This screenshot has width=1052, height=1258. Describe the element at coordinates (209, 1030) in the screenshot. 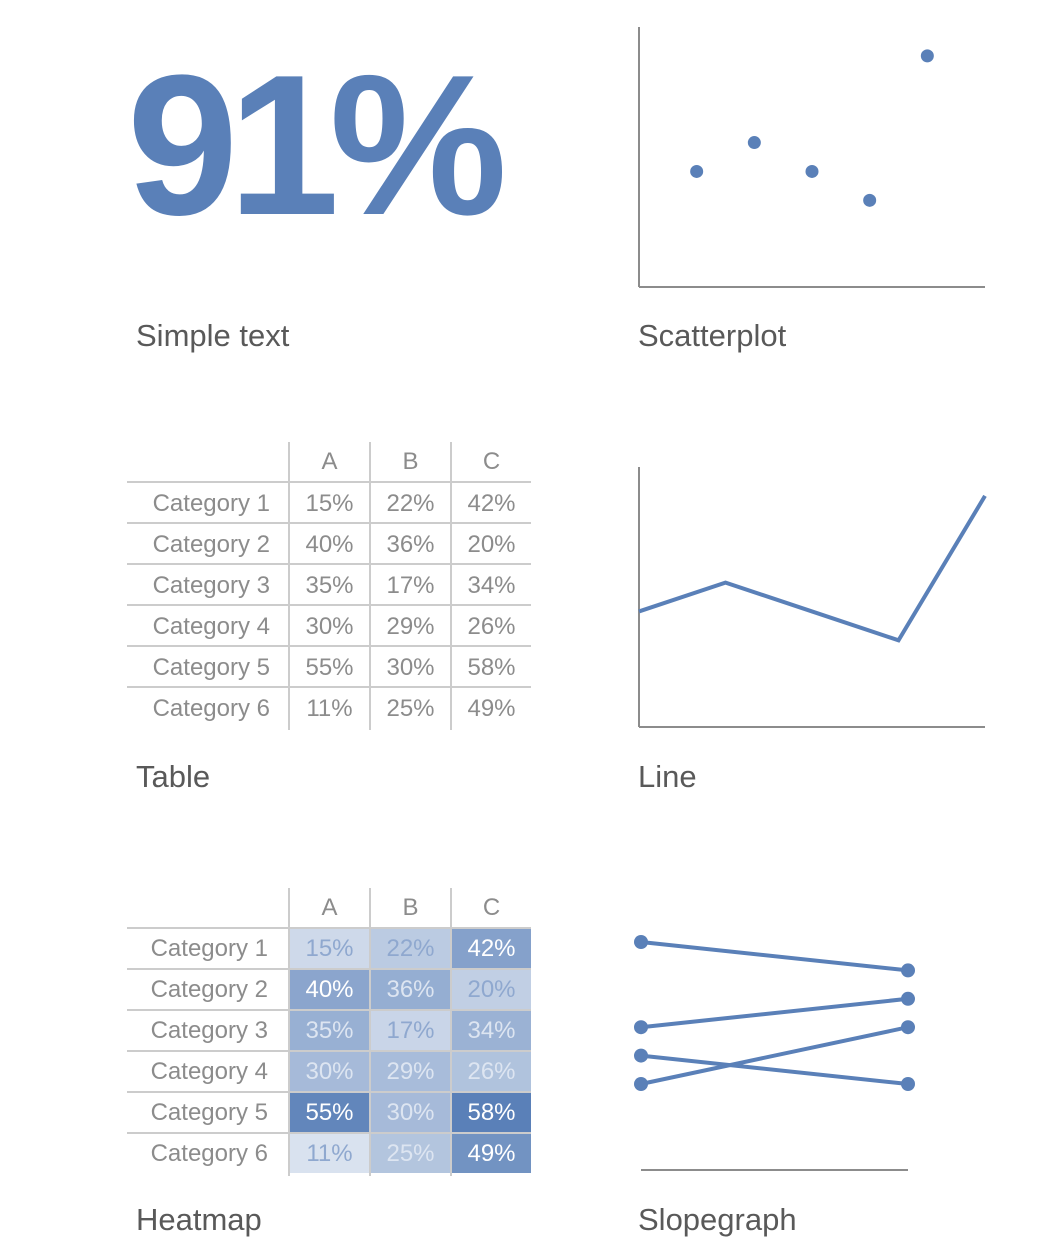

I see `heatmap-row-label: Category 3` at that location.